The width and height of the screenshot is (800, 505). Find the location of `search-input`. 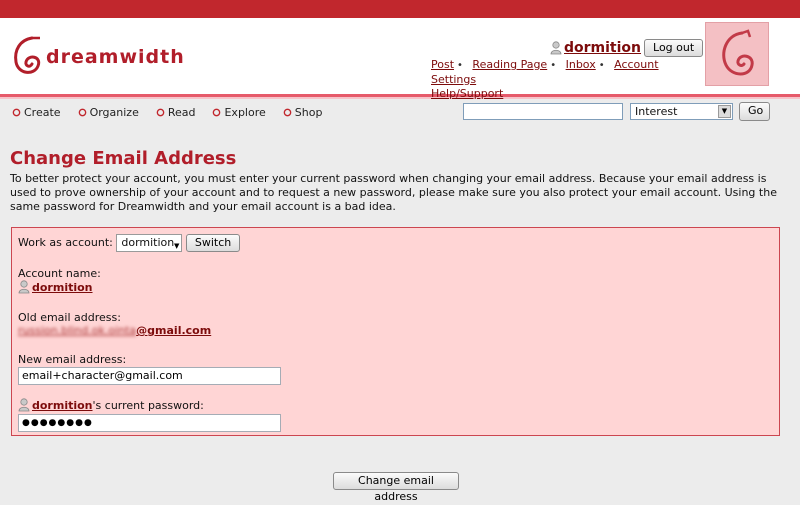

search-input is located at coordinates (543, 111).